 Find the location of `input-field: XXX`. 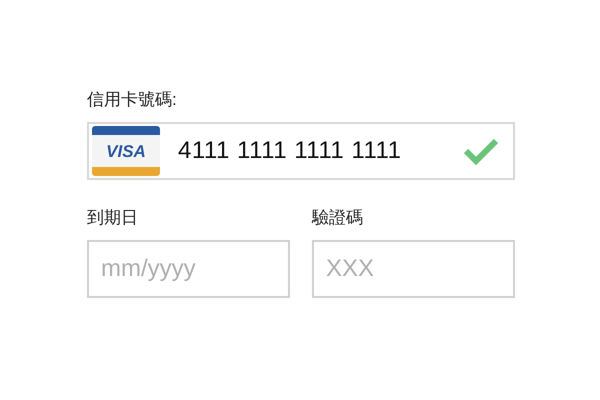

input-field: XXX is located at coordinates (413, 269).